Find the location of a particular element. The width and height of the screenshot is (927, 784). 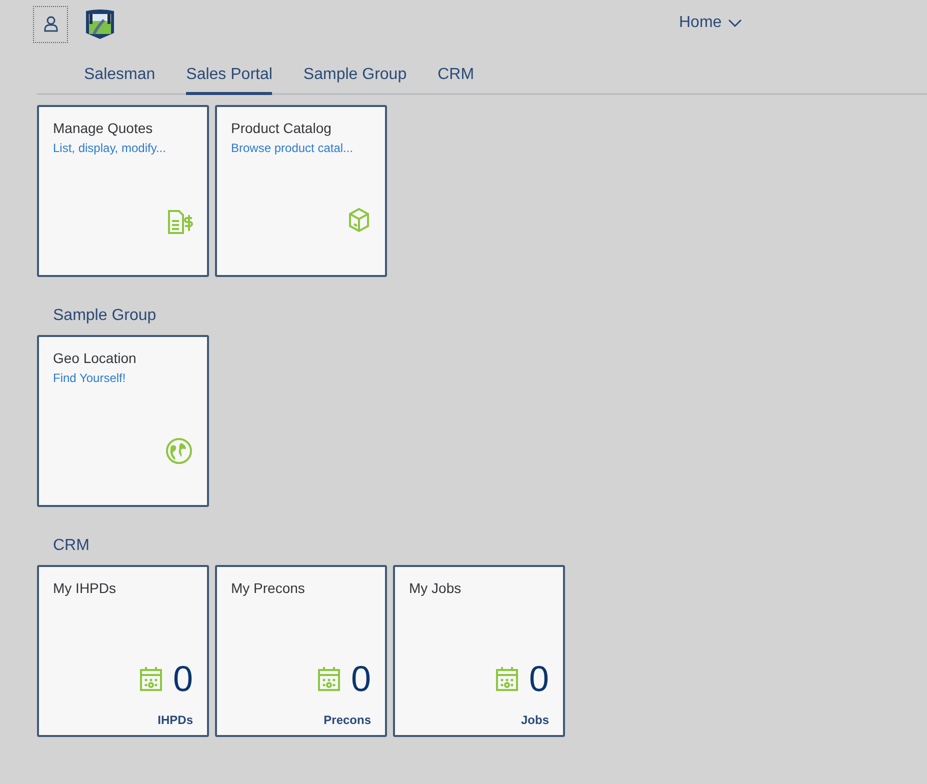

tab: Sample Group is located at coordinates (355, 80).